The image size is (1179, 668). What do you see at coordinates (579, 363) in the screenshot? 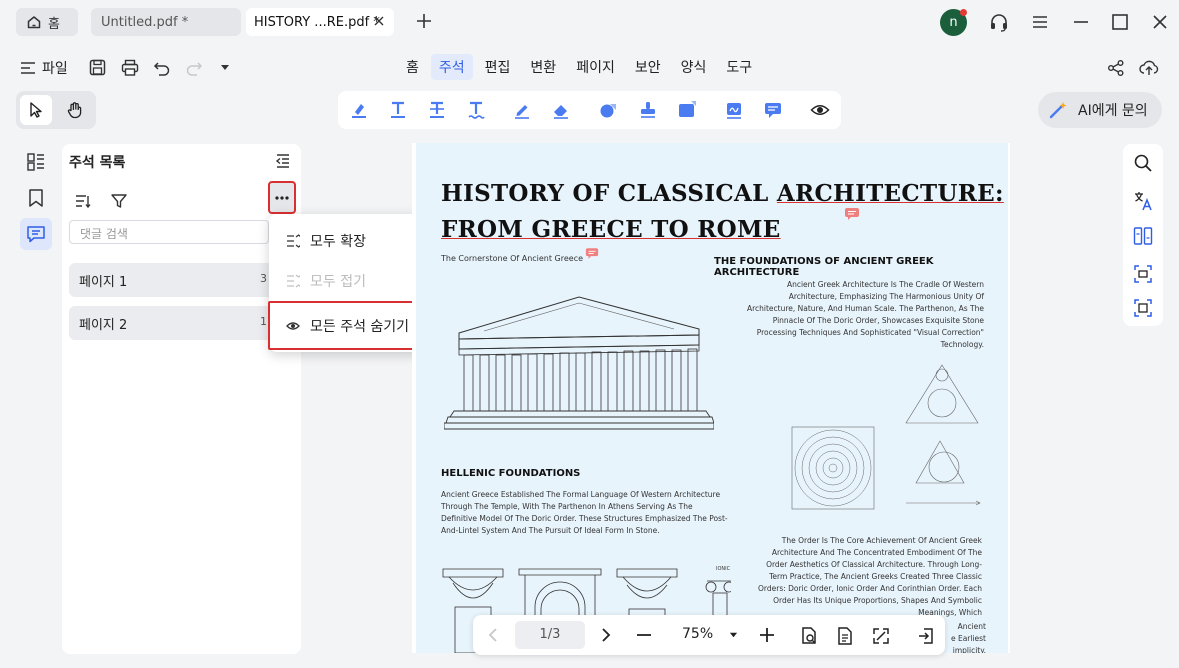
I see `parthenon-illustration` at bounding box center [579, 363].